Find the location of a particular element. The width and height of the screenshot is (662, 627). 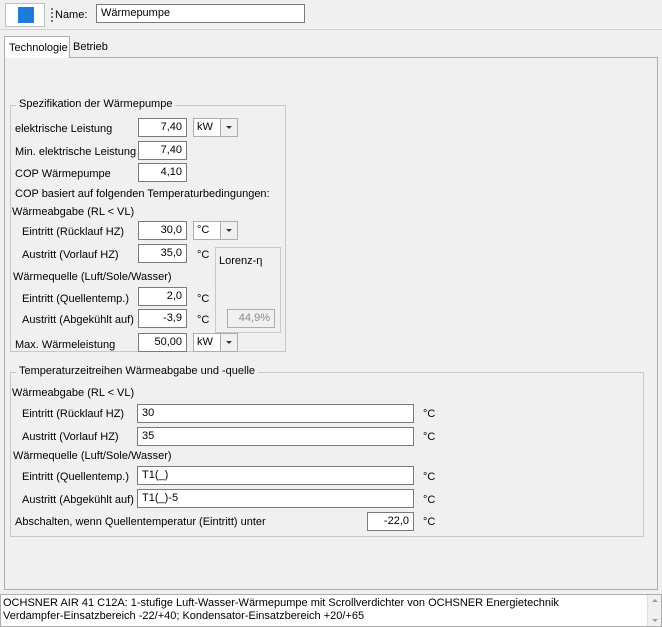

color-swatch-button is located at coordinates (25, 15).